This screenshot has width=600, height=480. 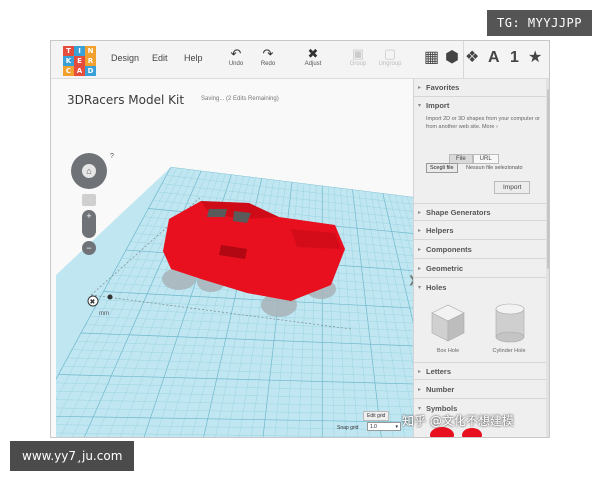 I want to click on box-hole-label: Box Hole, so click(x=448, y=351).